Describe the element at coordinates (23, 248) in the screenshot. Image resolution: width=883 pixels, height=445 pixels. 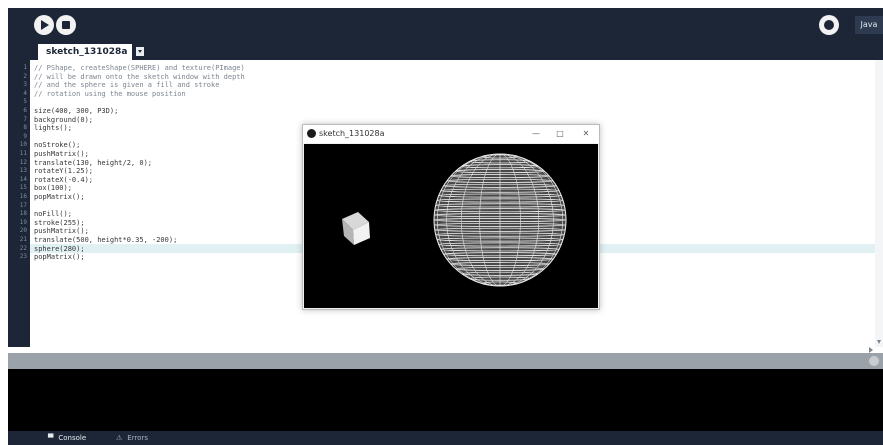
I see `line-number: 22` at that location.